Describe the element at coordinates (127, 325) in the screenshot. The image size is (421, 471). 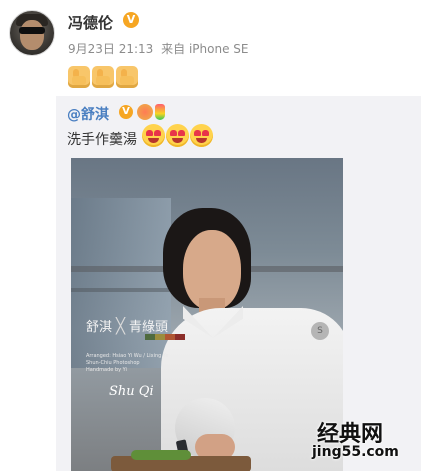
I see `photo-brand-title: 舒淇 ╳ 青綠頭` at that location.